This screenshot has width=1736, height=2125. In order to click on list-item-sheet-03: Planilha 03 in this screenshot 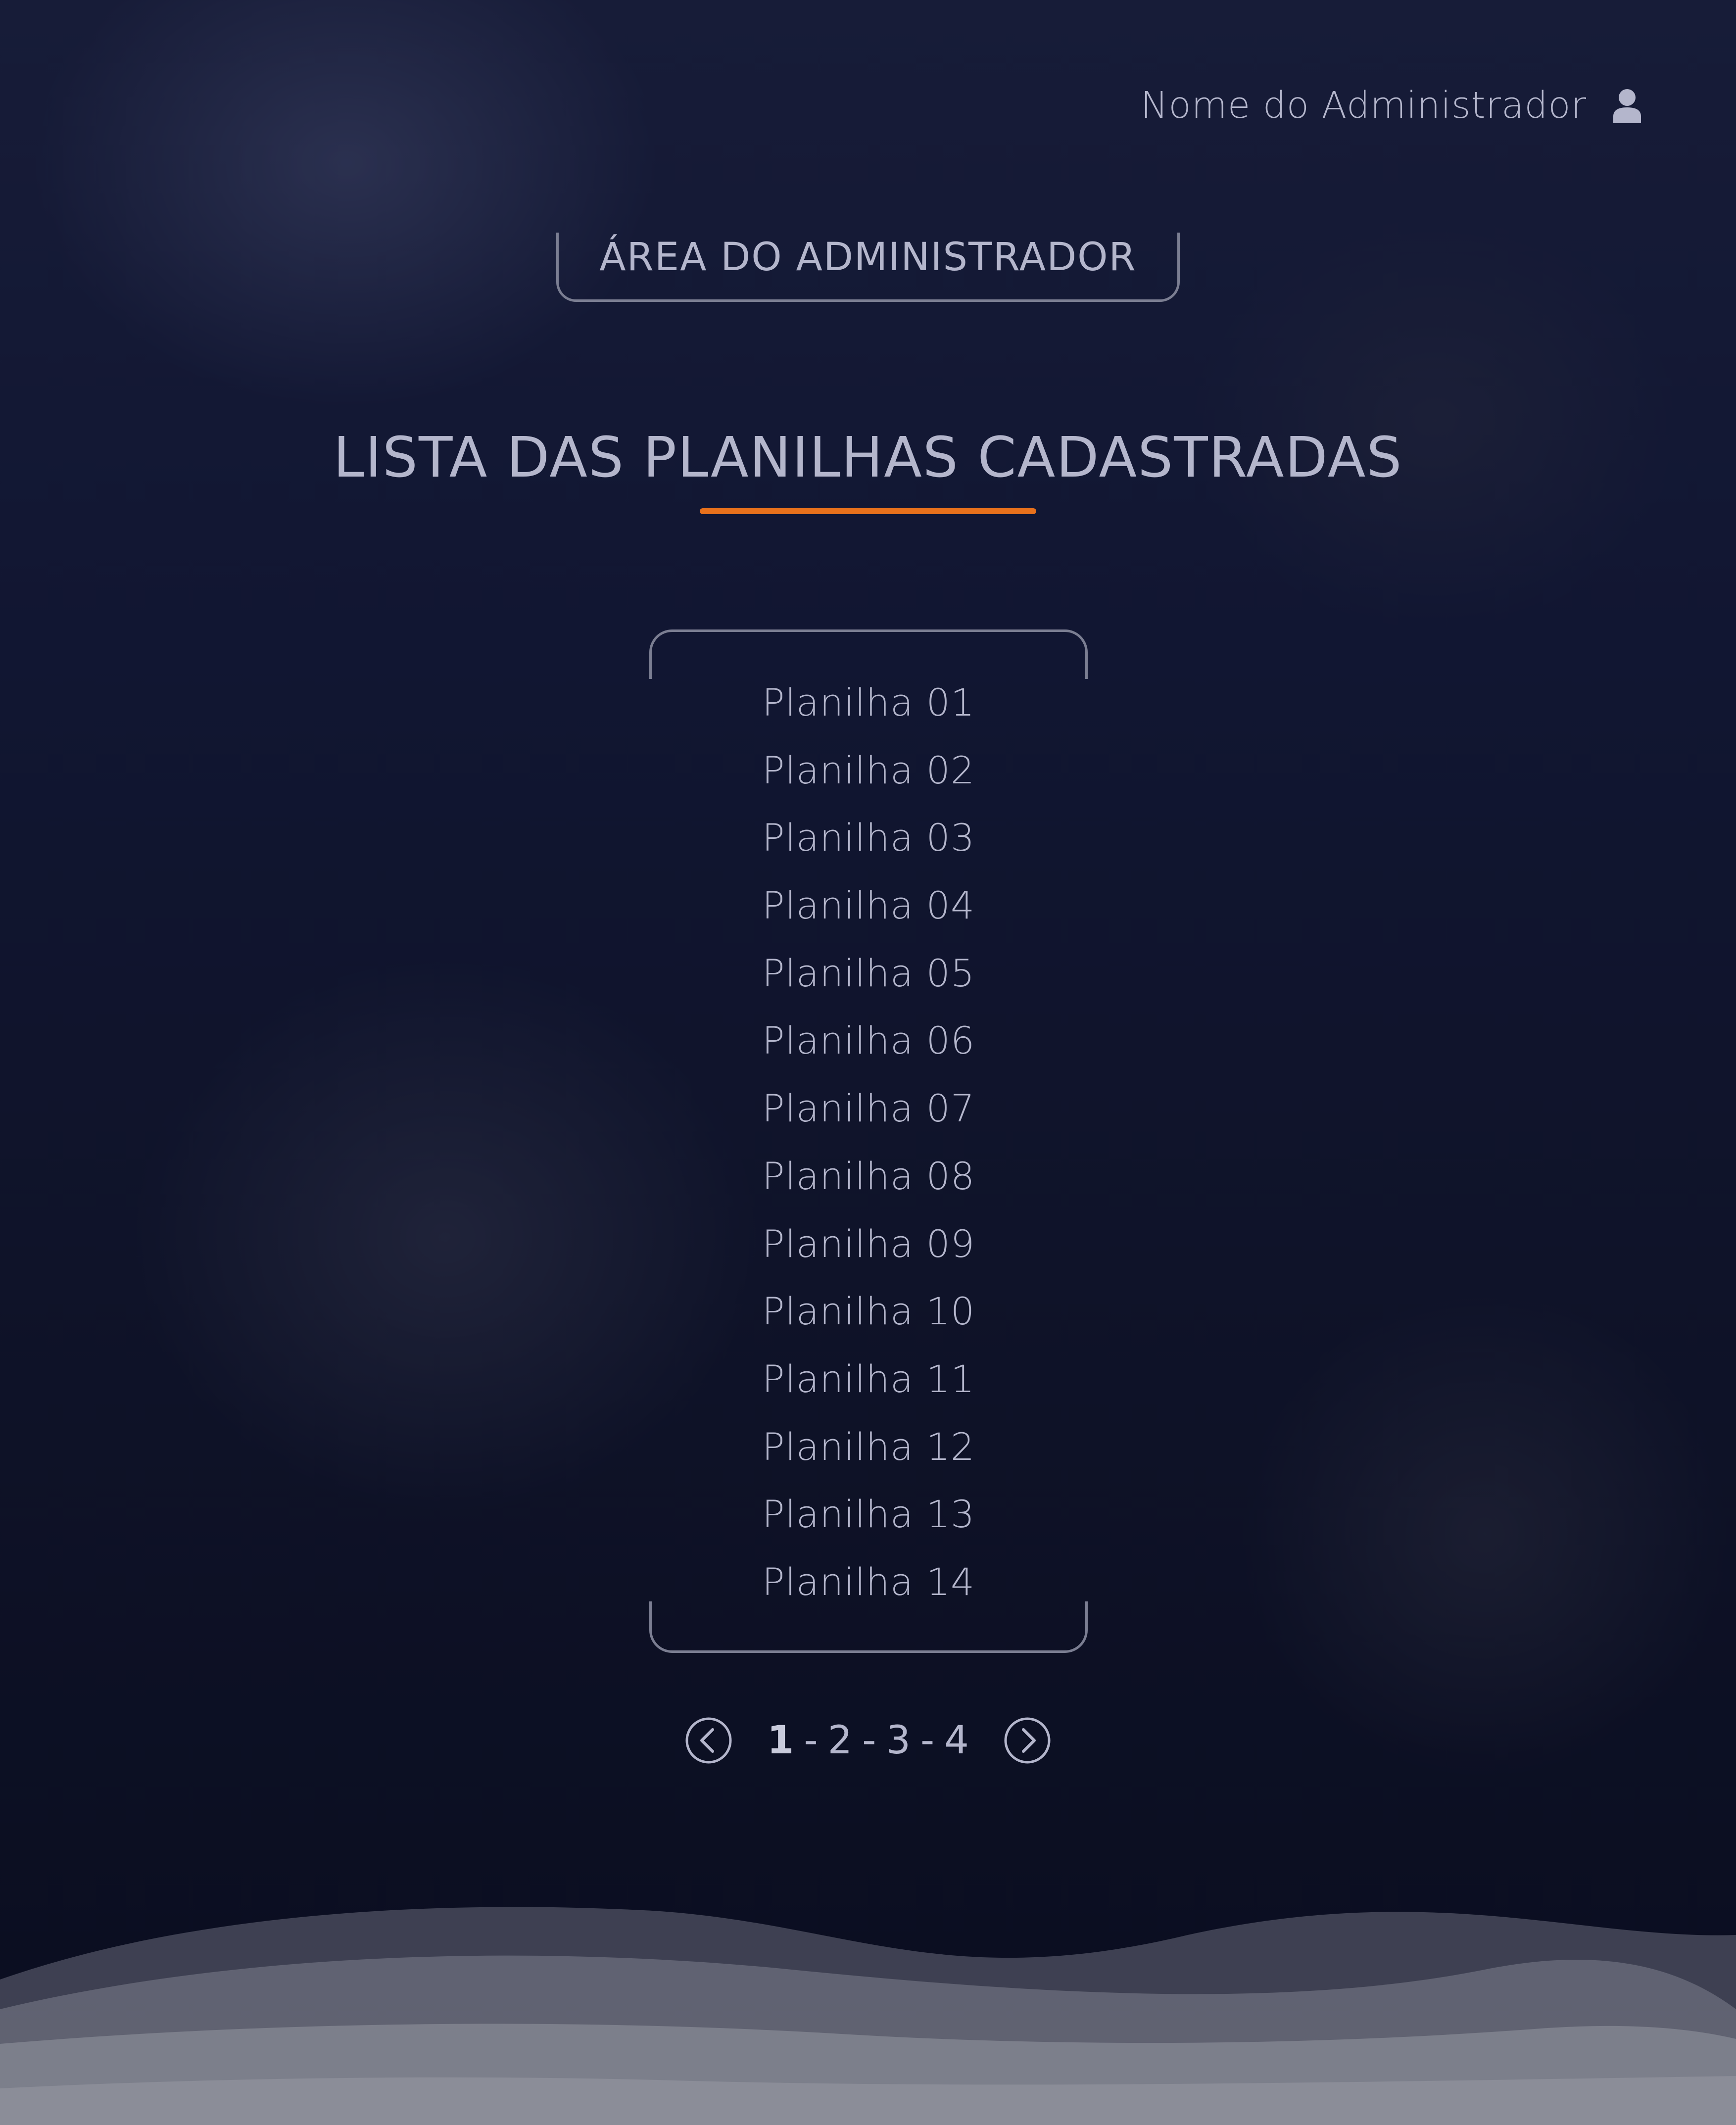, I will do `click(868, 838)`.